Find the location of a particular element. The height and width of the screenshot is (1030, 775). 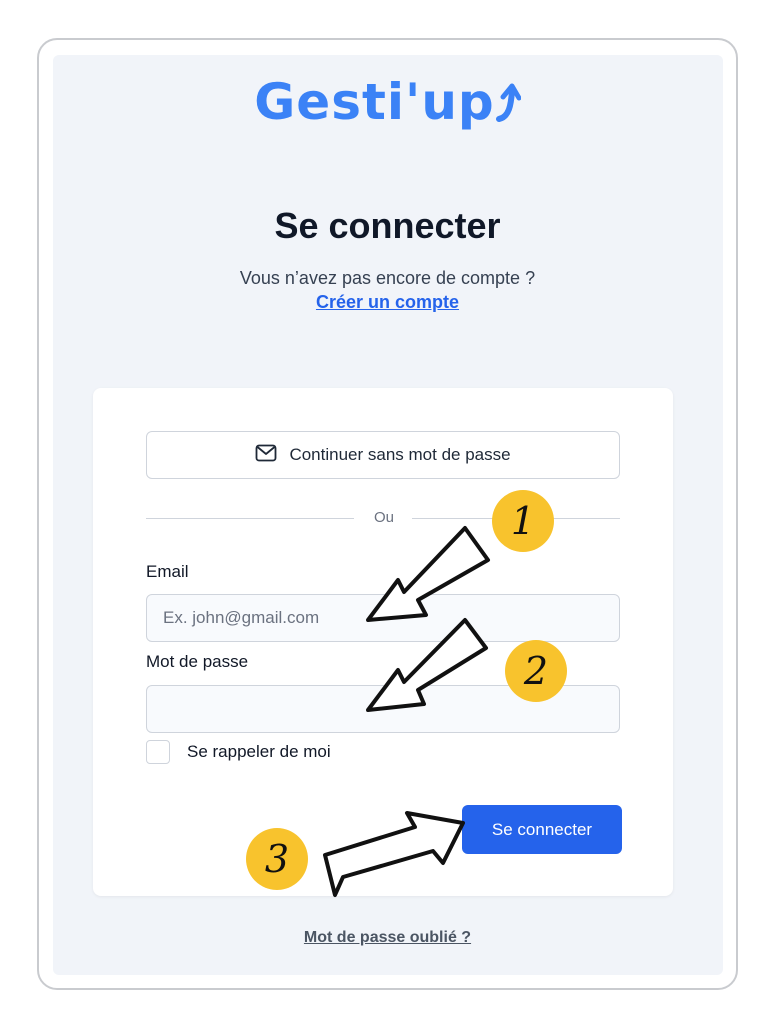

forgot-password-text: Mot de passe oublié ? is located at coordinates (387, 937).